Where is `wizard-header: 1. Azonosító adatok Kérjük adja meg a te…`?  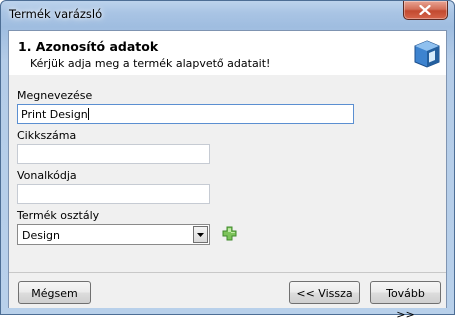 wizard-header: 1. Azonosító adatok Kérjük adja meg a te… is located at coordinates (227, 53).